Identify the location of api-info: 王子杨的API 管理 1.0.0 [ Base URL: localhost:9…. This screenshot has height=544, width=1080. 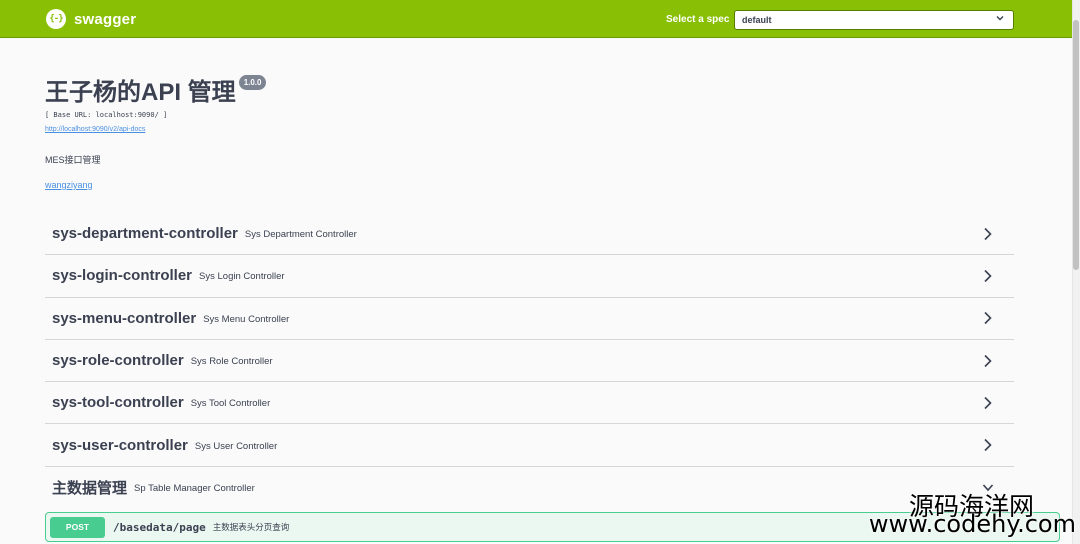
(156, 131).